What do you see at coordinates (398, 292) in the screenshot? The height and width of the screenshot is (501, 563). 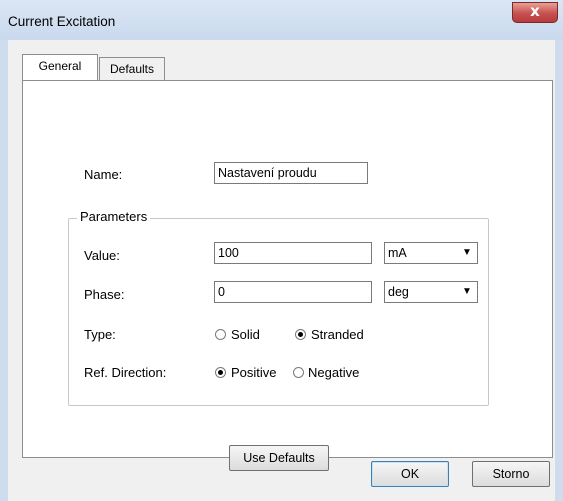 I see `phase-unit-selected: deg` at bounding box center [398, 292].